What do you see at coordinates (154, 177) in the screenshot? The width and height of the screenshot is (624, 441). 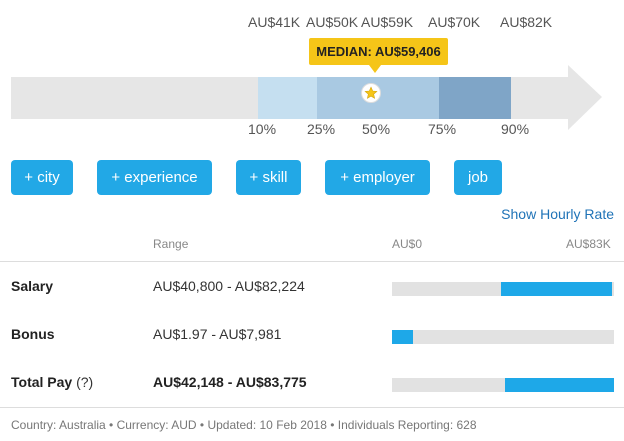 I see `add-experience-button: + experience` at bounding box center [154, 177].